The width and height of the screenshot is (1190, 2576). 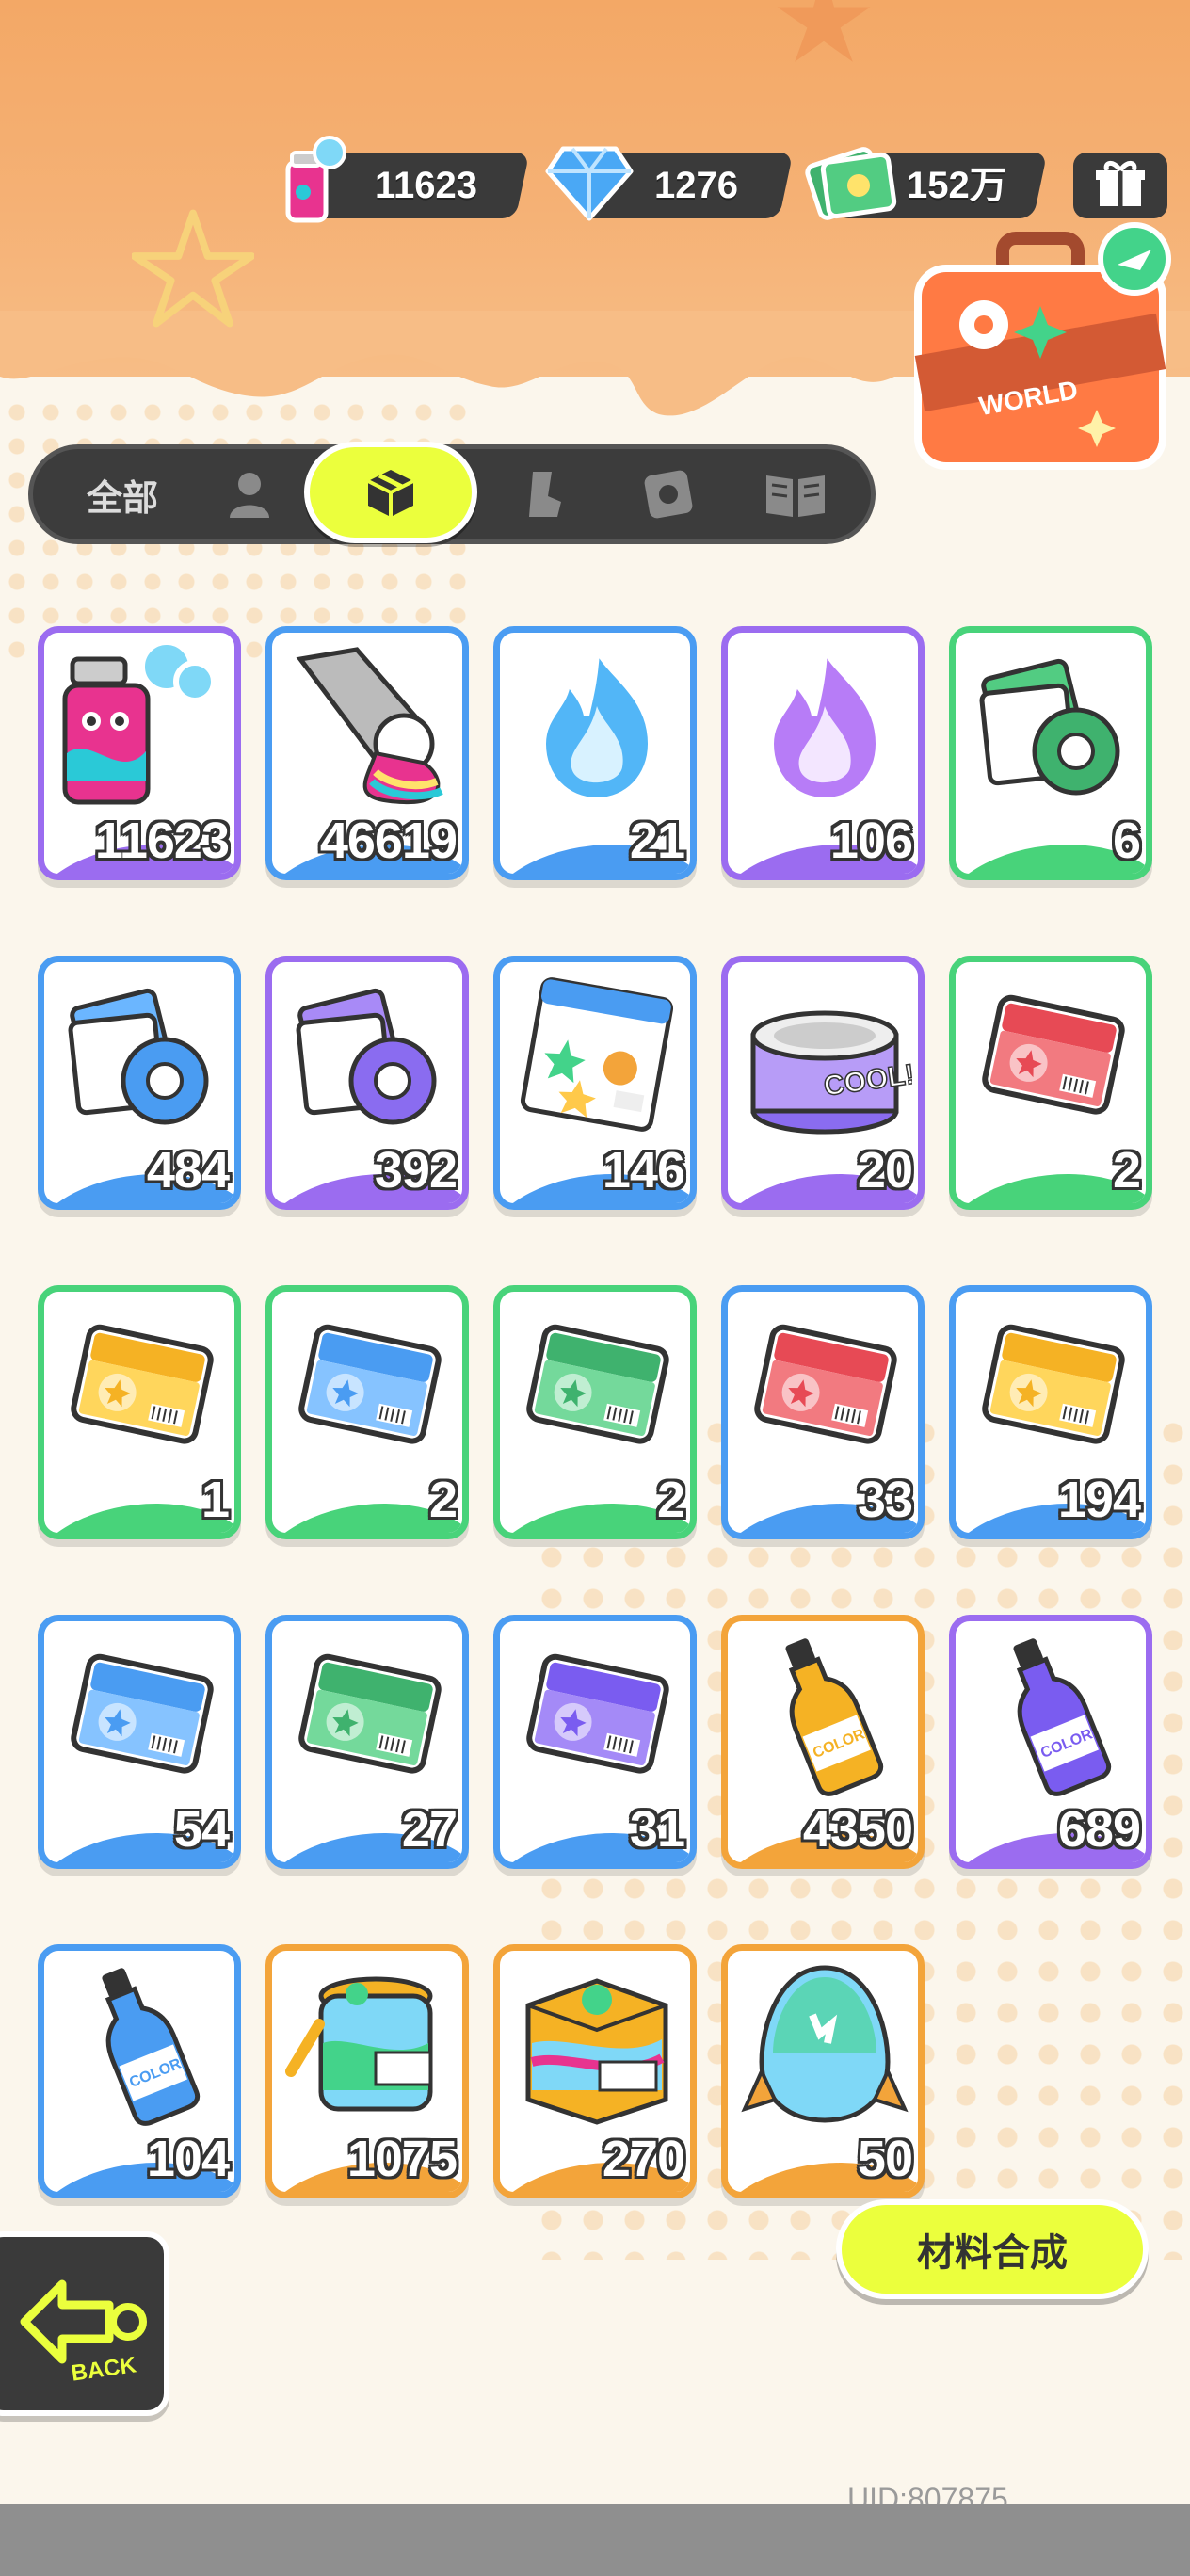 I want to click on item-card: 6, so click(x=1050, y=753).